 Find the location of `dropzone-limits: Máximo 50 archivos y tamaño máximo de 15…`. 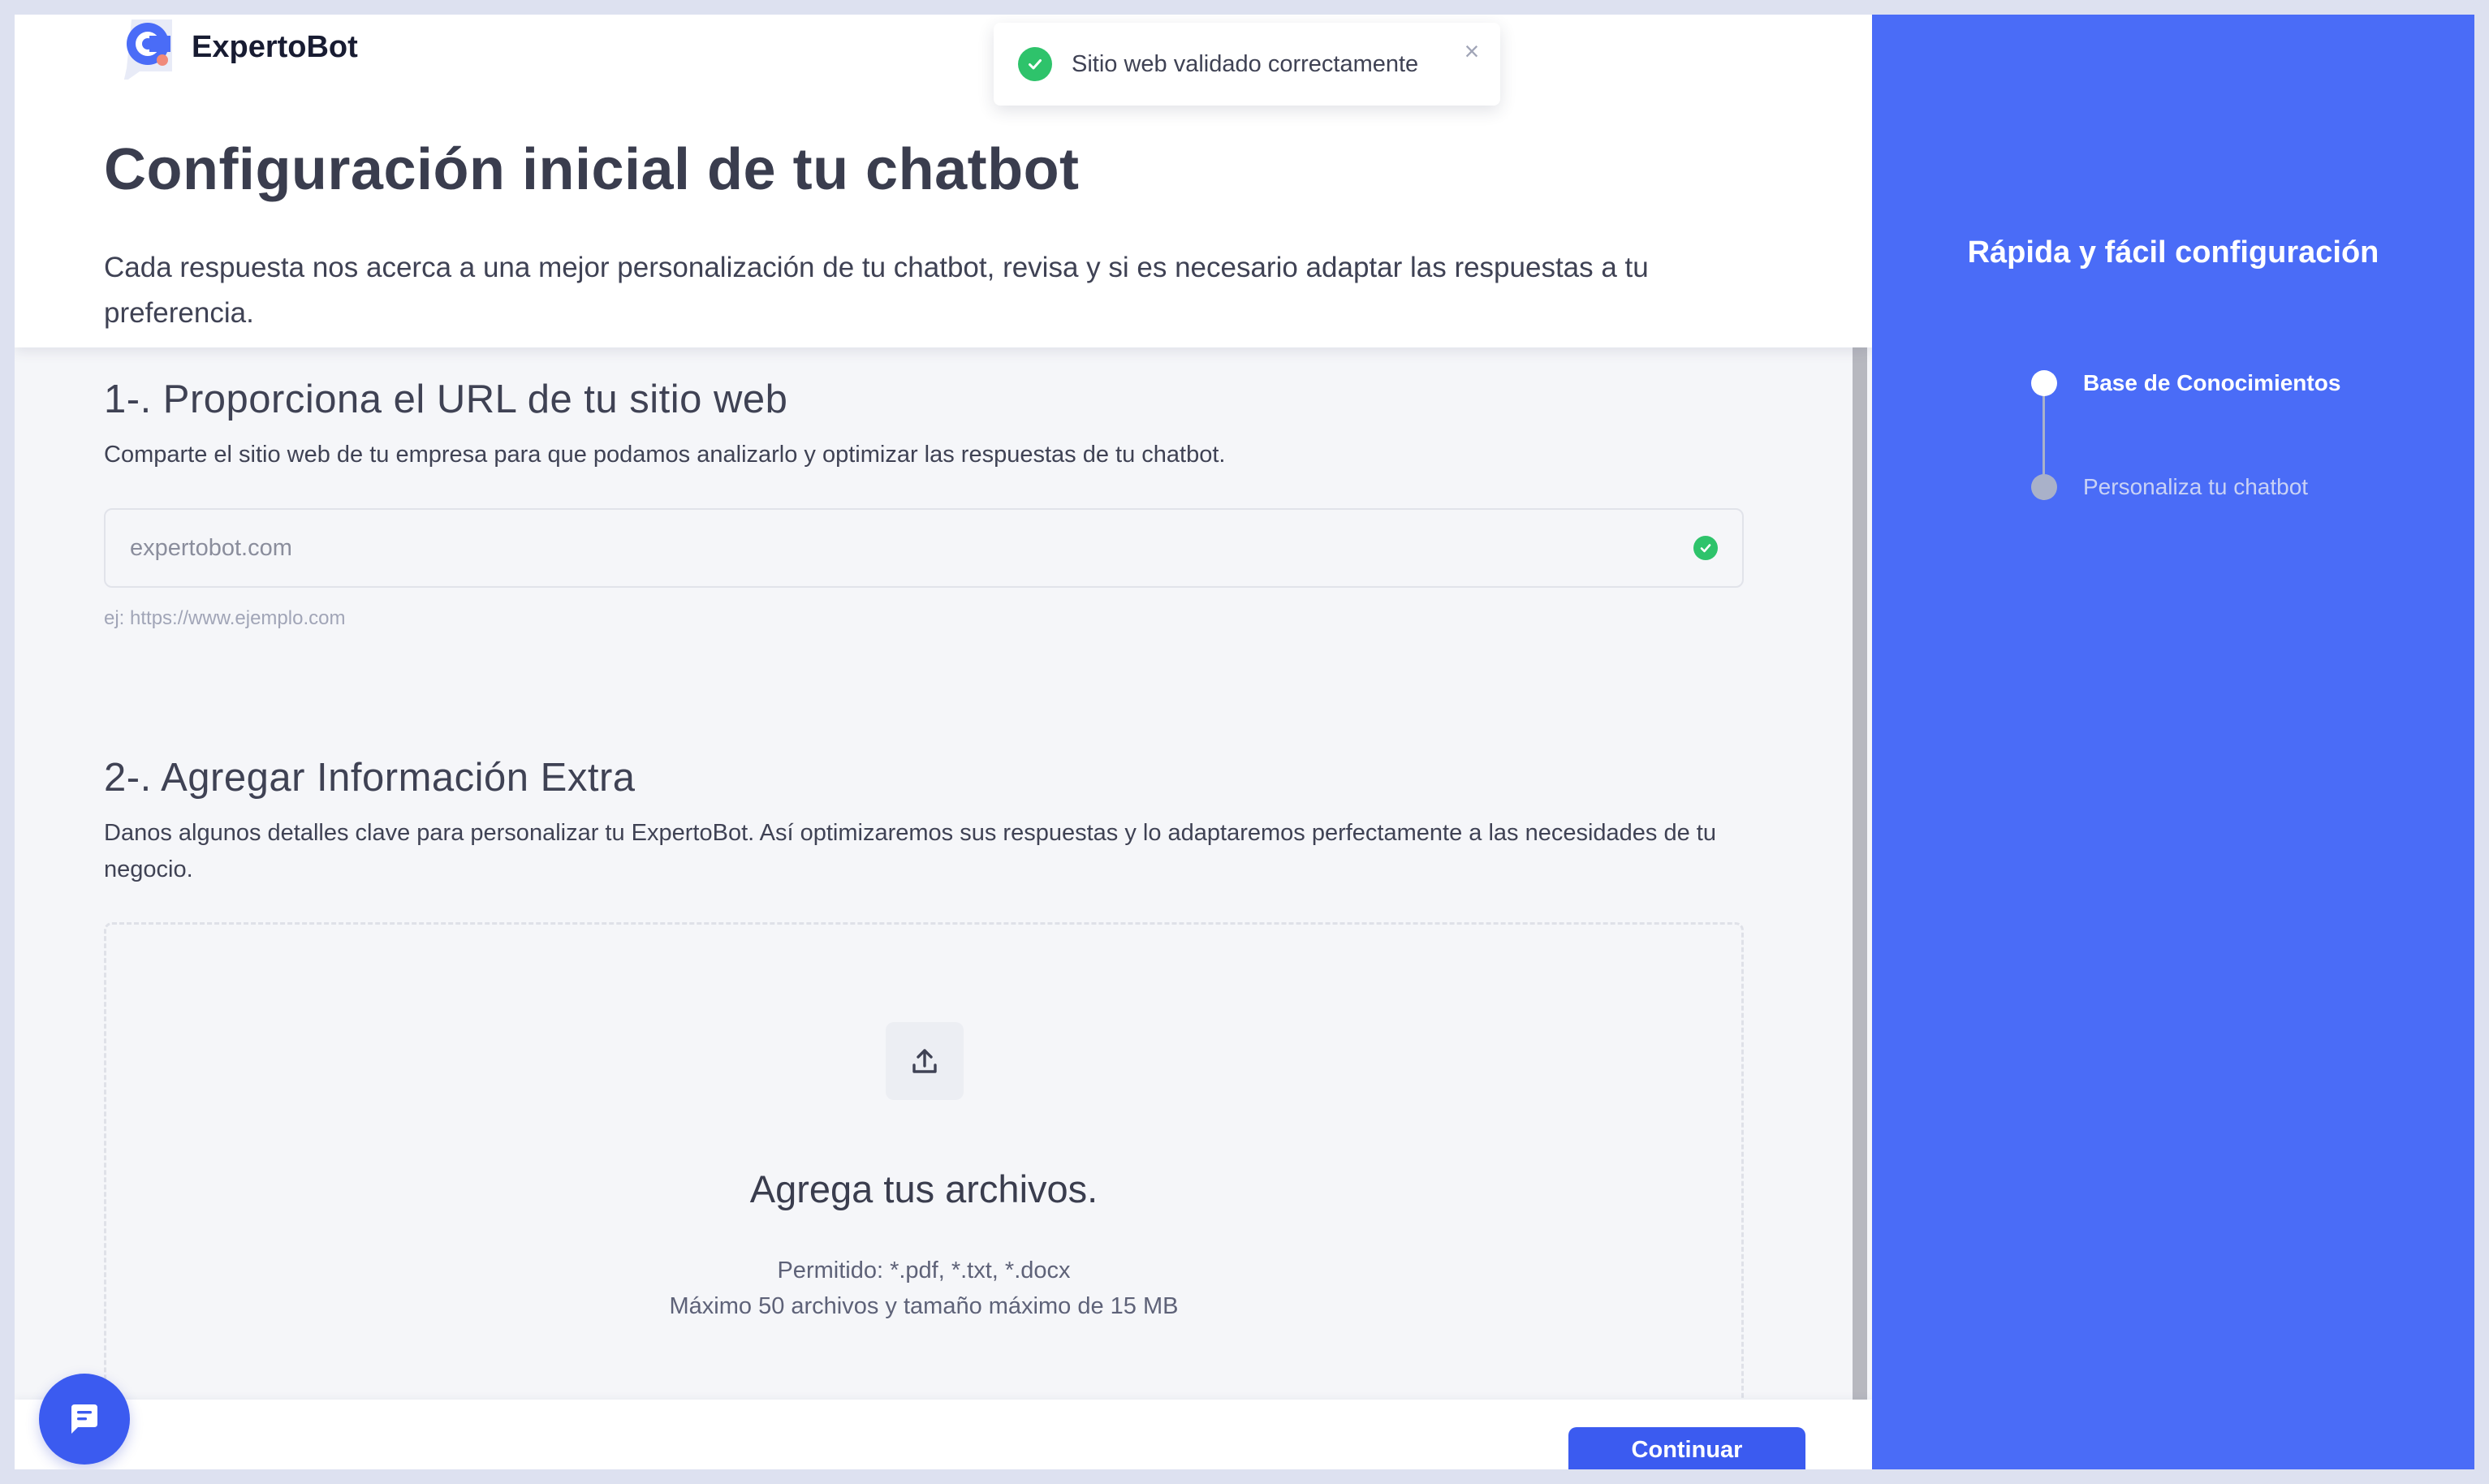

dropzone-limits: Máximo 50 archivos y tamaño máximo de 15… is located at coordinates (924, 1306).